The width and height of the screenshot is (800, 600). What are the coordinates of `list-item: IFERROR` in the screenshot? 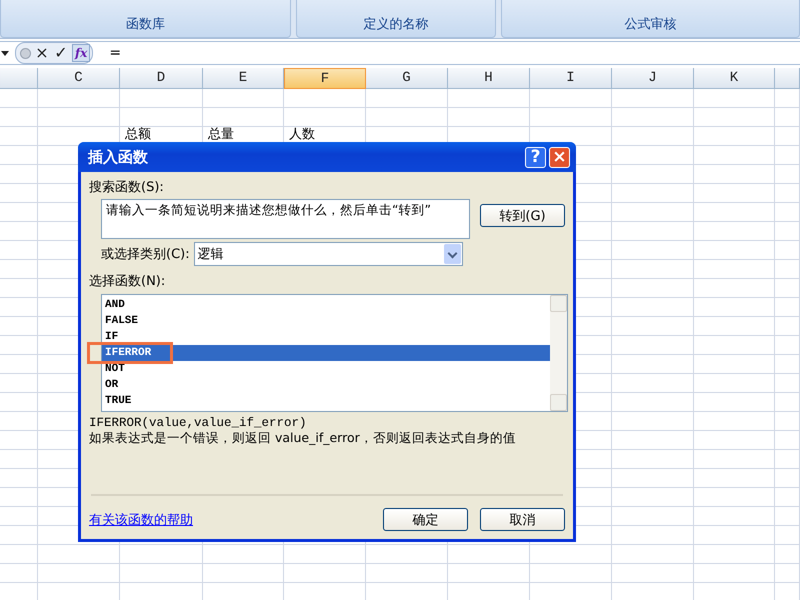 It's located at (326, 353).